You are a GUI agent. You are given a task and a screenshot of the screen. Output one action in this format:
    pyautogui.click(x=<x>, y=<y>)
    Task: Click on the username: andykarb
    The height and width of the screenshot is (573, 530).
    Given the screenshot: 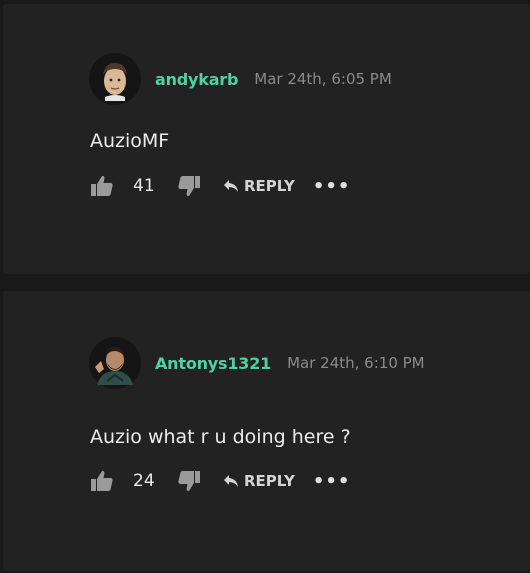 What is the action you would take?
    pyautogui.click(x=196, y=79)
    